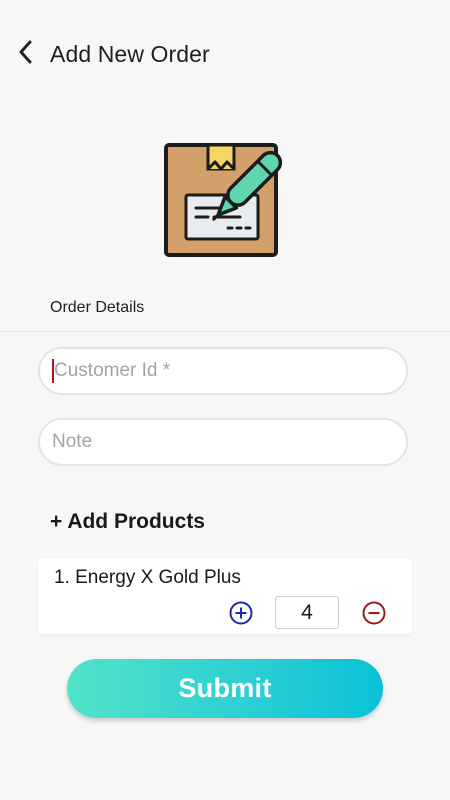 Image resolution: width=450 pixels, height=800 pixels. Describe the element at coordinates (225, 596) in the screenshot. I see `product-item: 1. Energy X Gold Plus 4` at that location.